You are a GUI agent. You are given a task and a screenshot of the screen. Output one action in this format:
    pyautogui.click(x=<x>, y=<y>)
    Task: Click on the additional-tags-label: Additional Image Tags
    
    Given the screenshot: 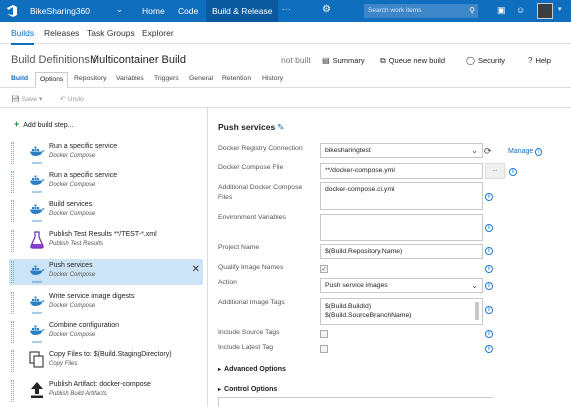 What is the action you would take?
    pyautogui.click(x=251, y=302)
    